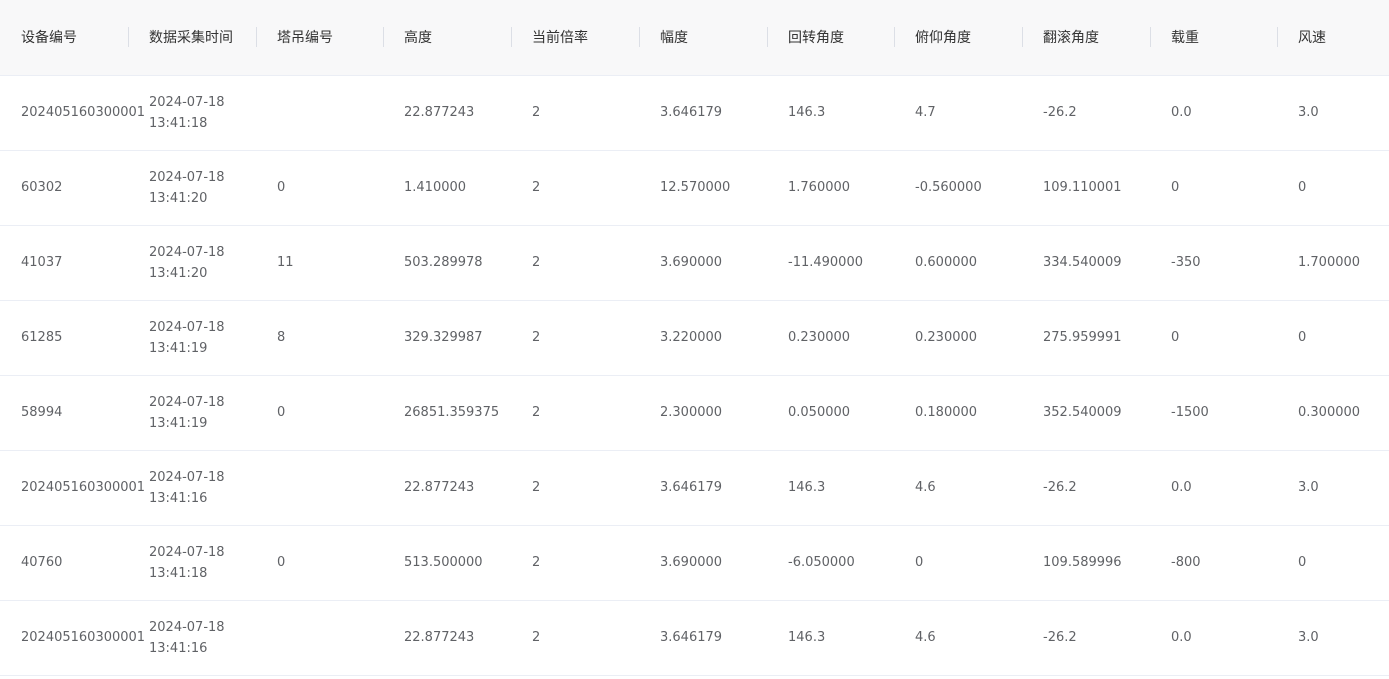 This screenshot has height=679, width=1389. Describe the element at coordinates (64, 188) in the screenshot. I see `cell-device: 60302` at that location.